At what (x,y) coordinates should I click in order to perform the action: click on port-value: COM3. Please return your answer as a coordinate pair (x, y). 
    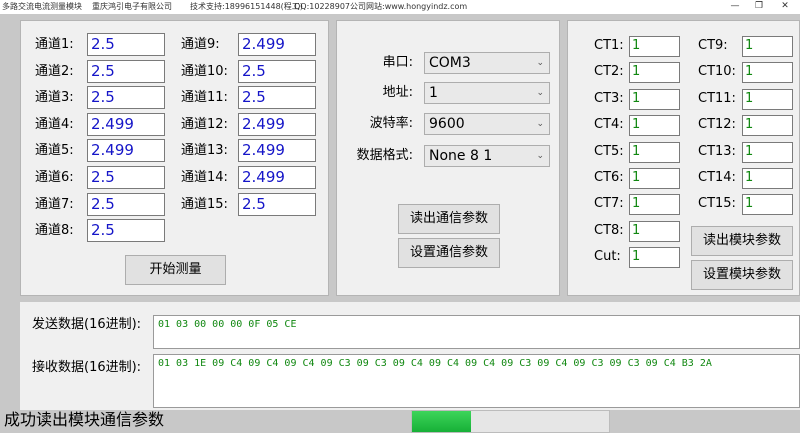
    Looking at the image, I should click on (450, 63).